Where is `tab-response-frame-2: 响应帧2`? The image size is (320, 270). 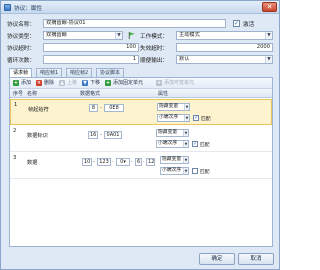
tab-response-frame-2: 响应帧2 is located at coordinates (79, 72).